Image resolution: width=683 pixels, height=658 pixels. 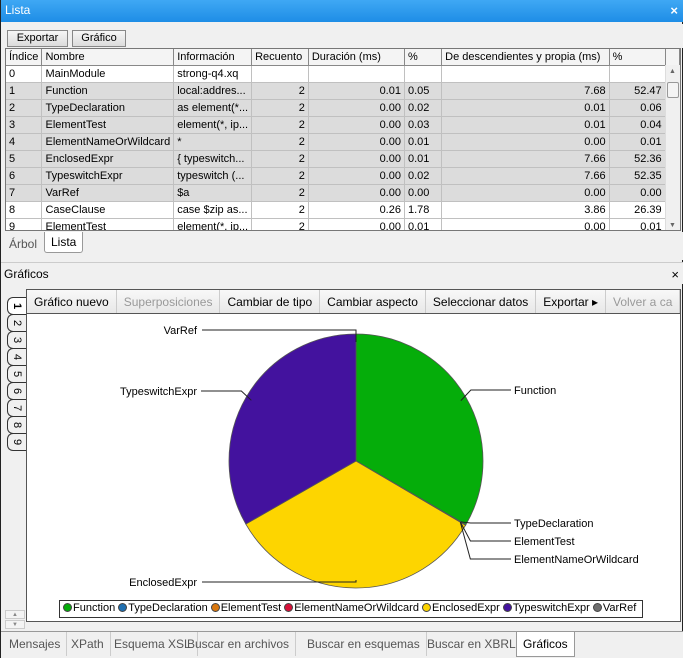 What do you see at coordinates (545, 644) in the screenshot?
I see `bottom-tab: Gráficos` at bounding box center [545, 644].